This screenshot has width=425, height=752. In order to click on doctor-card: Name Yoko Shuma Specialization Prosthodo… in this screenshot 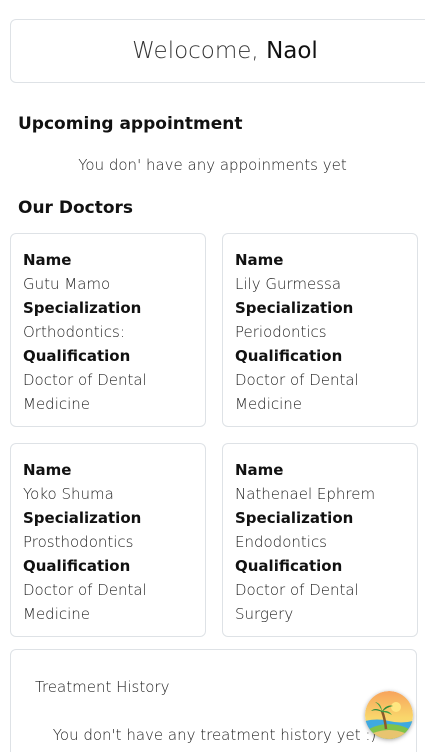, I will do `click(108, 540)`.